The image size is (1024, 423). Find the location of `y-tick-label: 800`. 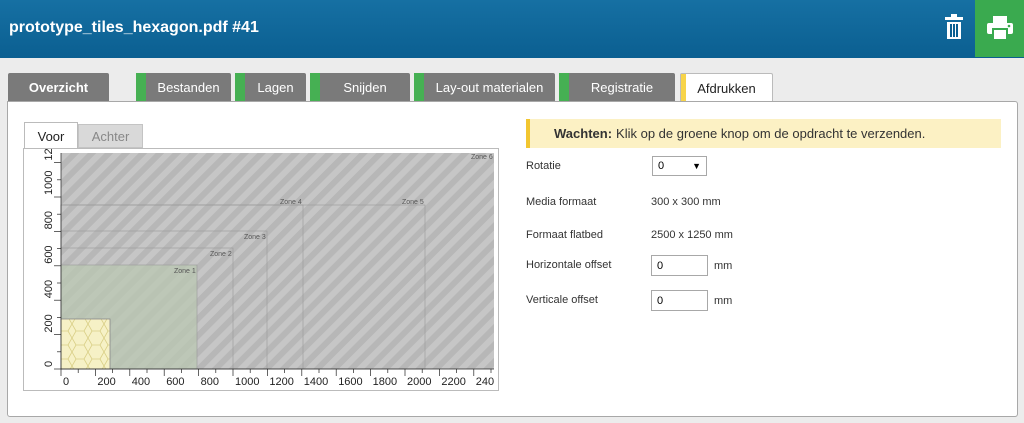

y-tick-label: 800 is located at coordinates (49, 220).